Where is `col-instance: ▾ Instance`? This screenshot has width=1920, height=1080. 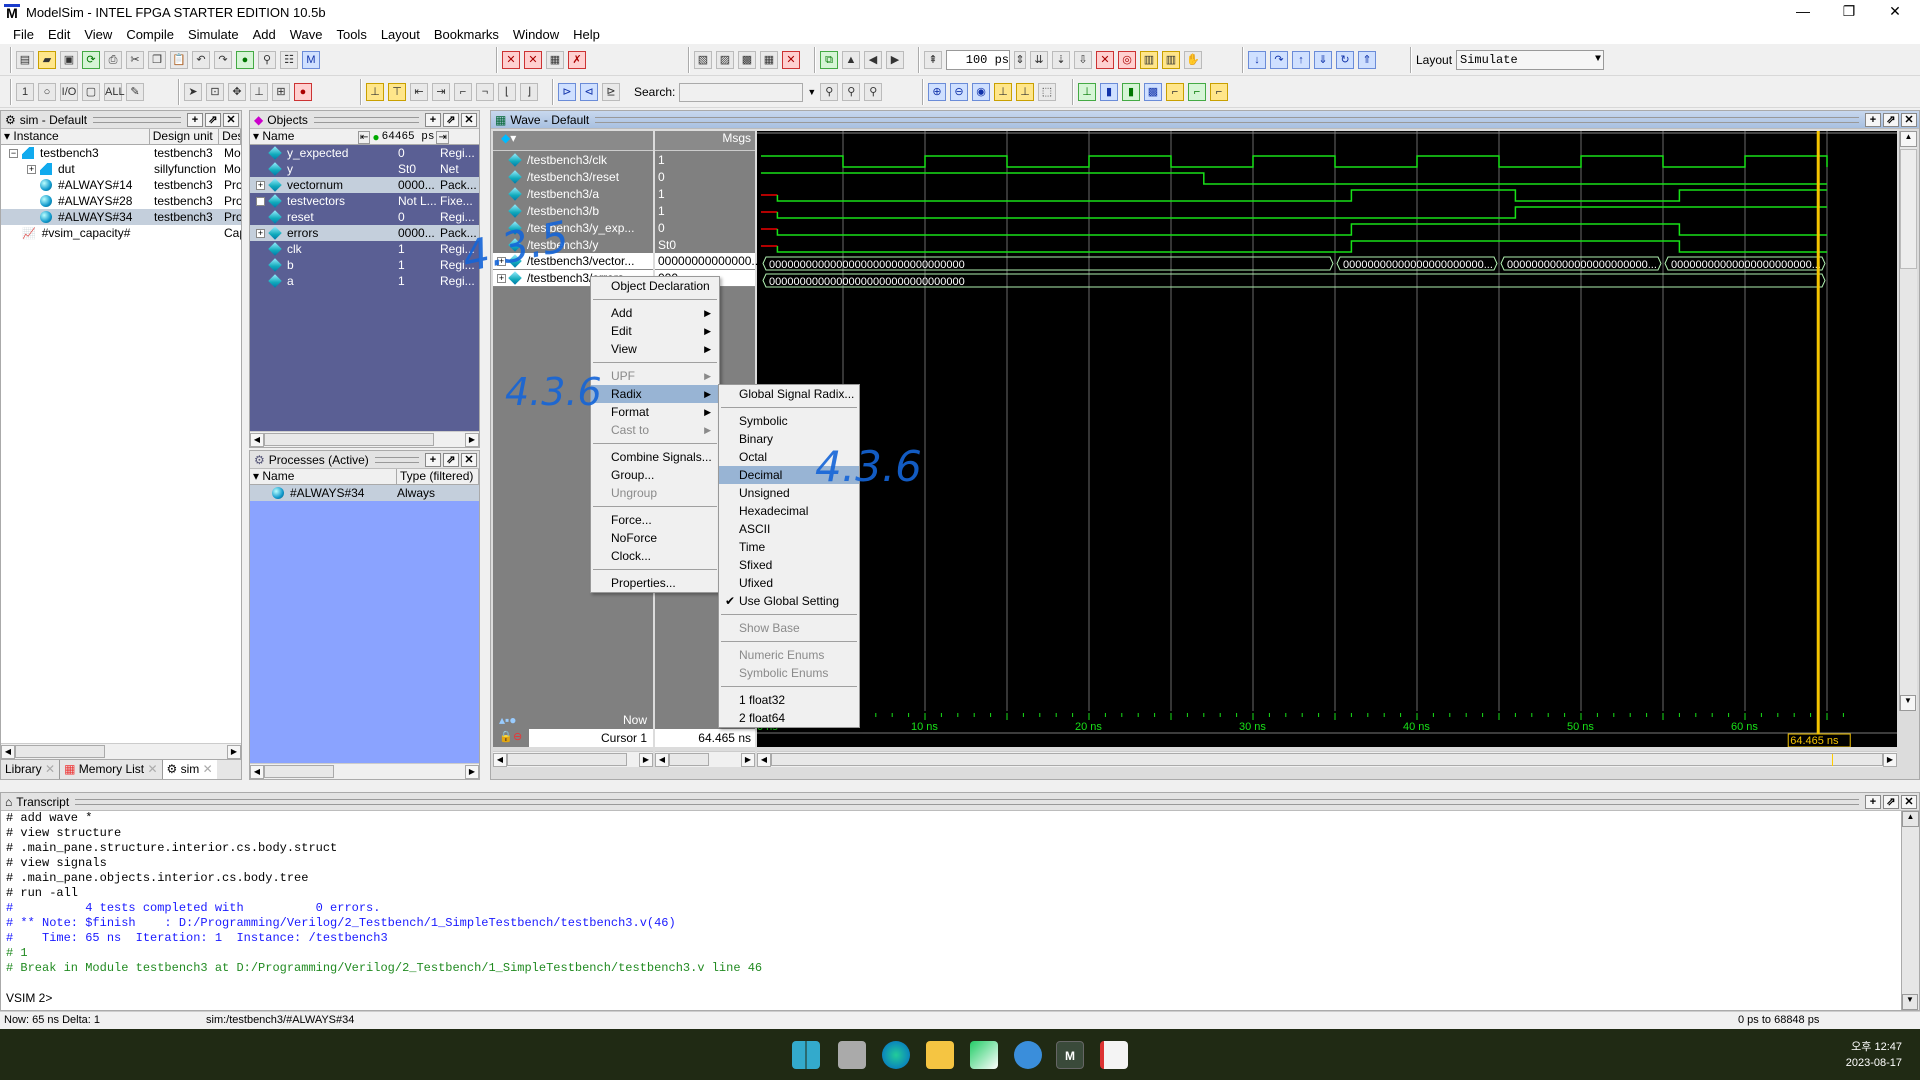
col-instance: ▾ Instance is located at coordinates (75, 136).